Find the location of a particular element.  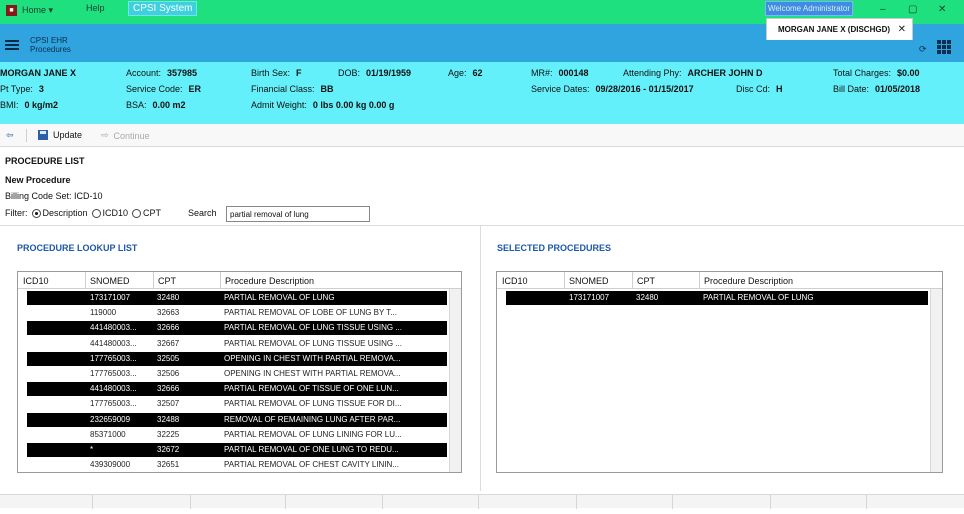

filter-description-label: Description is located at coordinates (65, 213).